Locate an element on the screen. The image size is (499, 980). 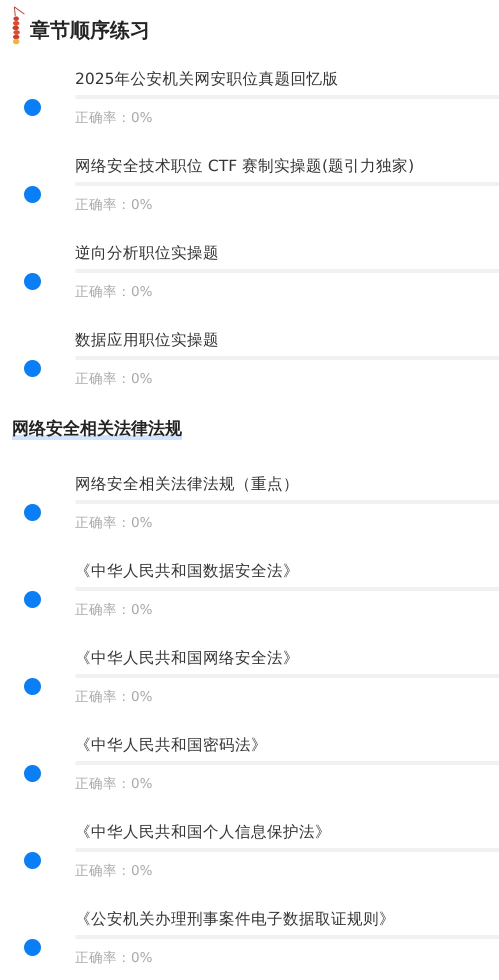
section-title: 章节顺序练习 is located at coordinates (90, 30).